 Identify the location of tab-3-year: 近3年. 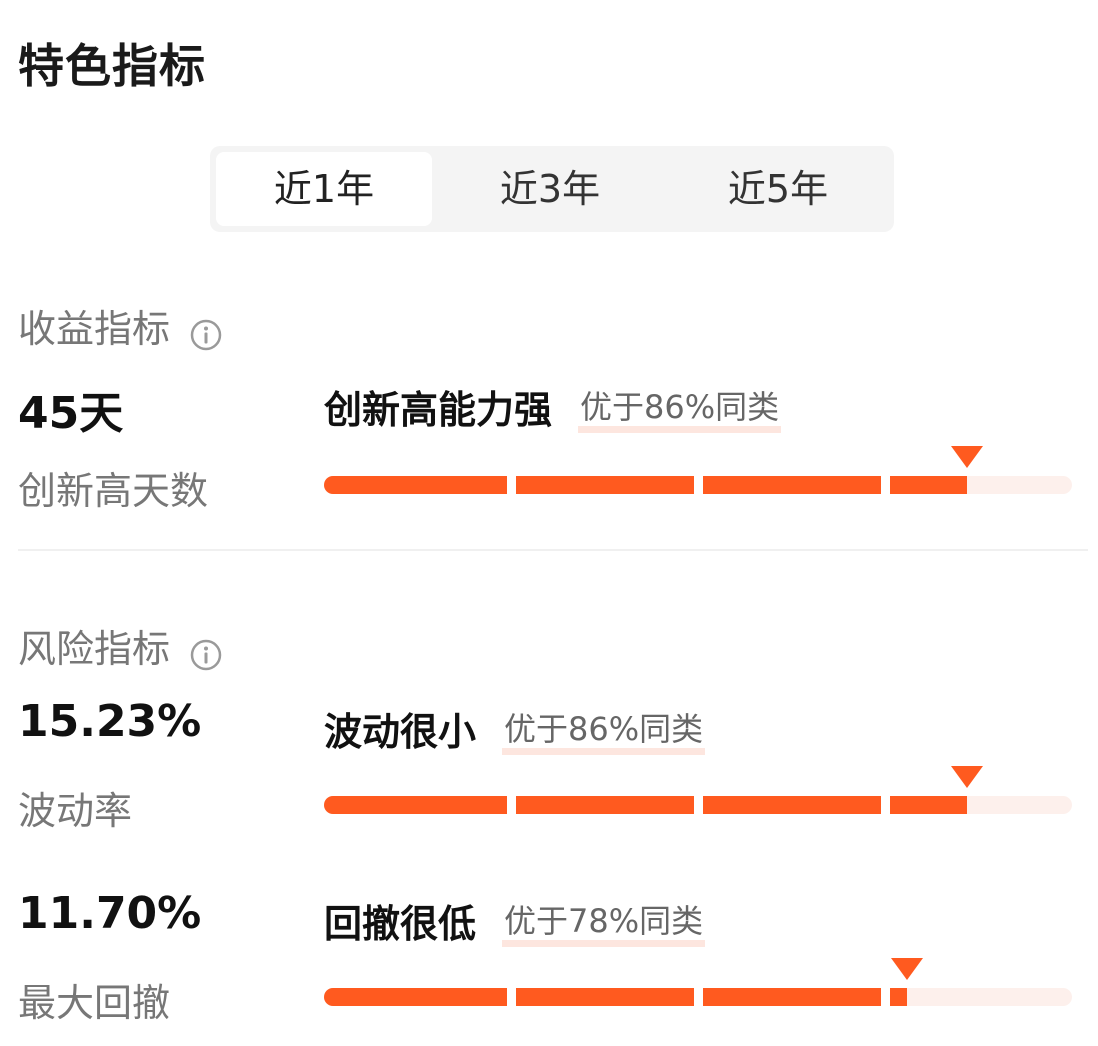
(550, 189).